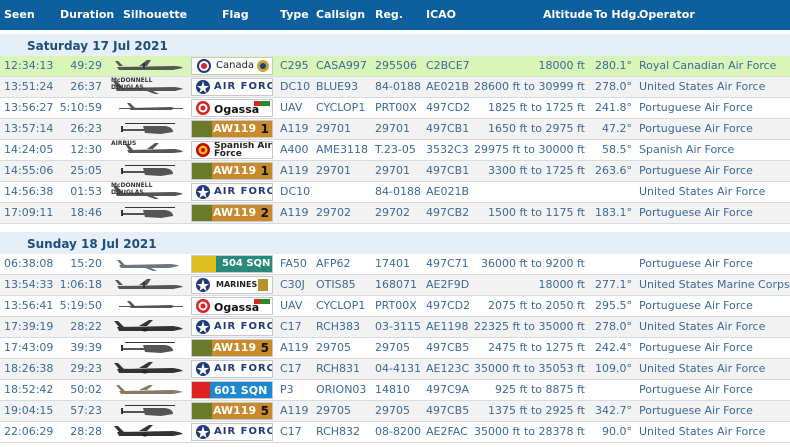 This screenshot has width=790, height=447. I want to click on cell-heading: 109.0°, so click(613, 368).